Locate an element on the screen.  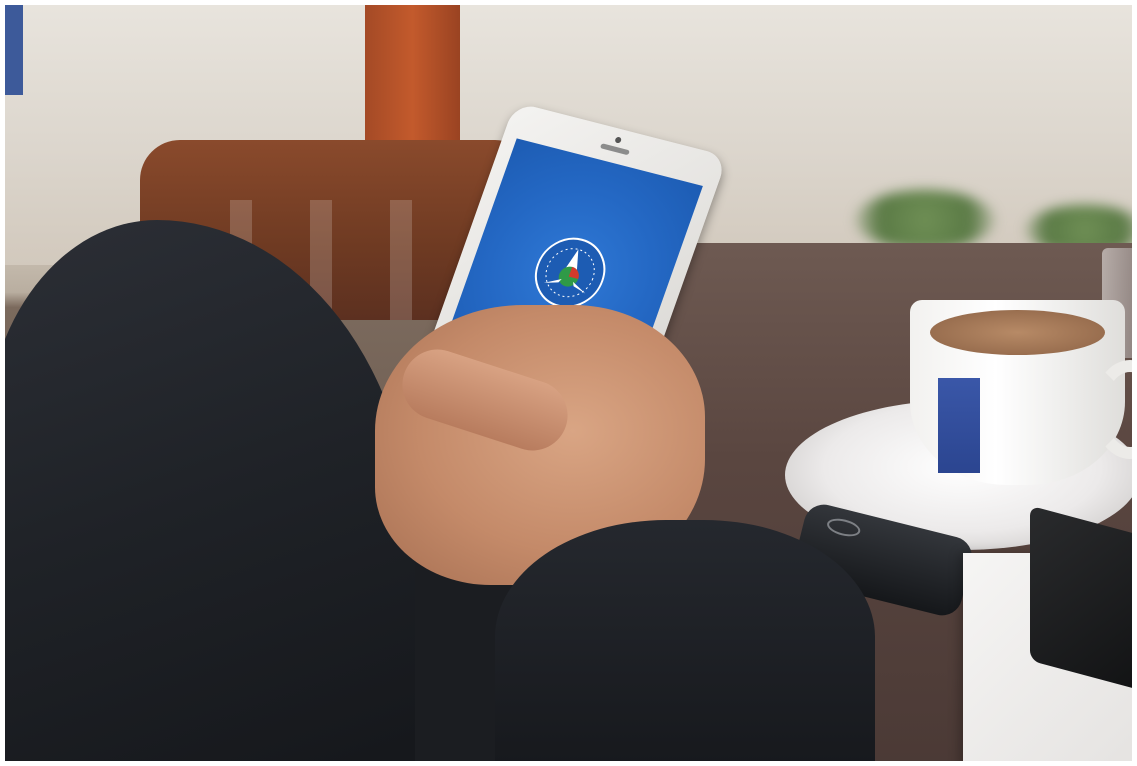
right-sleeve is located at coordinates (685, 640).